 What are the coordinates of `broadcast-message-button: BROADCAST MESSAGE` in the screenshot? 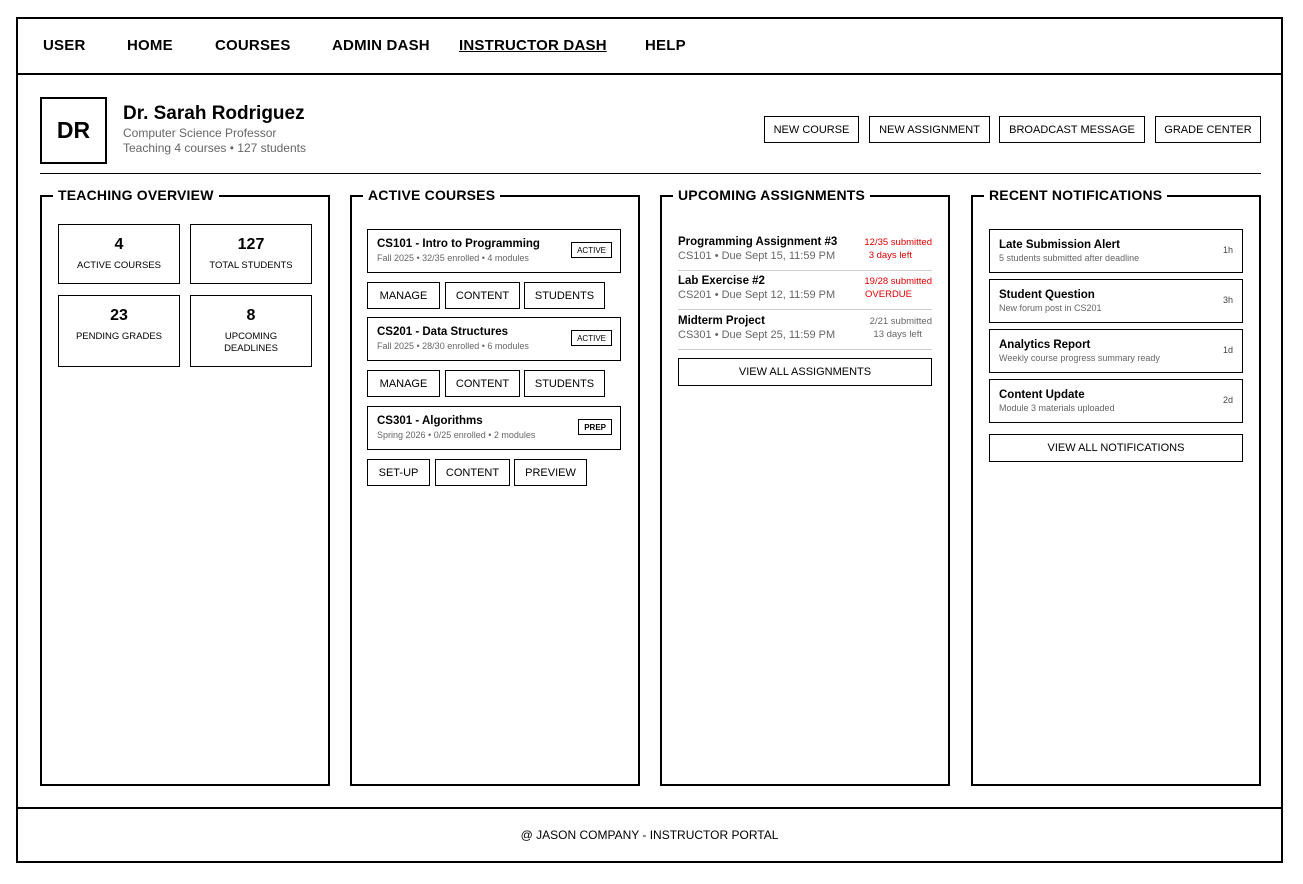 It's located at (1072, 129).